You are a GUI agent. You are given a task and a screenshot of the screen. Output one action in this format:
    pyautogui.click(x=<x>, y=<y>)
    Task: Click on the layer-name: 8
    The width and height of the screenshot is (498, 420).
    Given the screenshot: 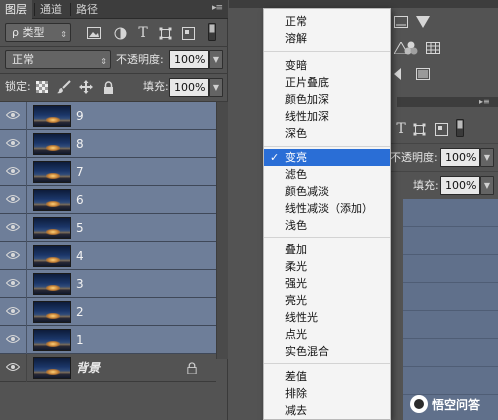 What is the action you would take?
    pyautogui.click(x=80, y=144)
    